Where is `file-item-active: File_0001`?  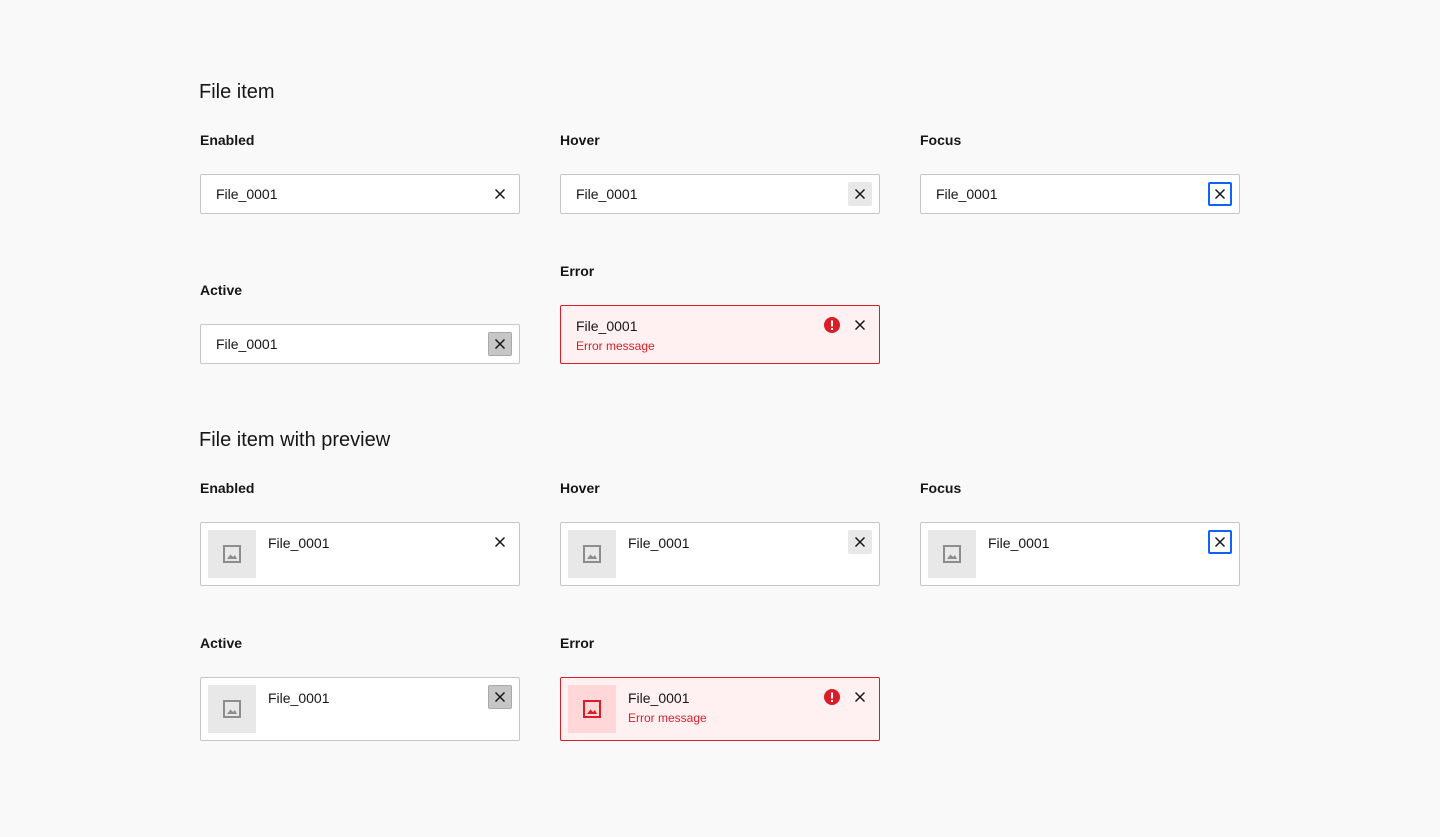 file-item-active: File_0001 is located at coordinates (360, 344).